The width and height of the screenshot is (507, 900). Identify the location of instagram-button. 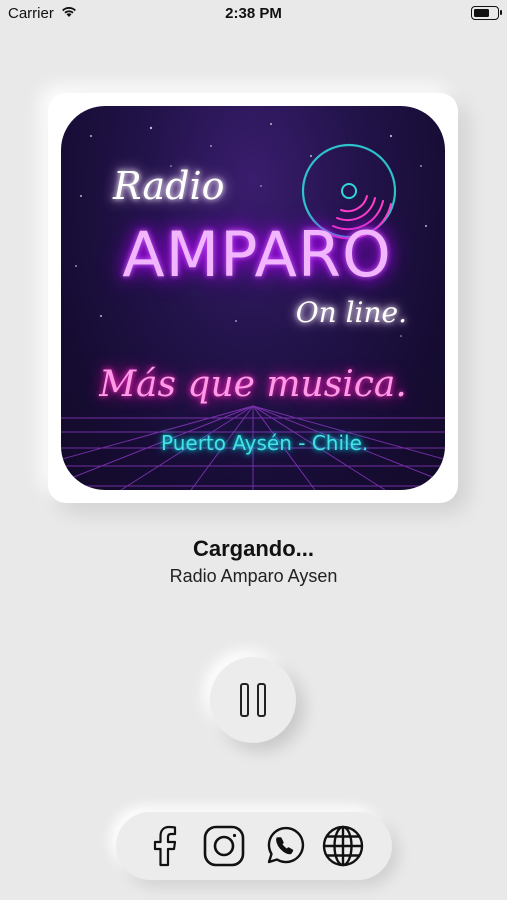
(224, 846).